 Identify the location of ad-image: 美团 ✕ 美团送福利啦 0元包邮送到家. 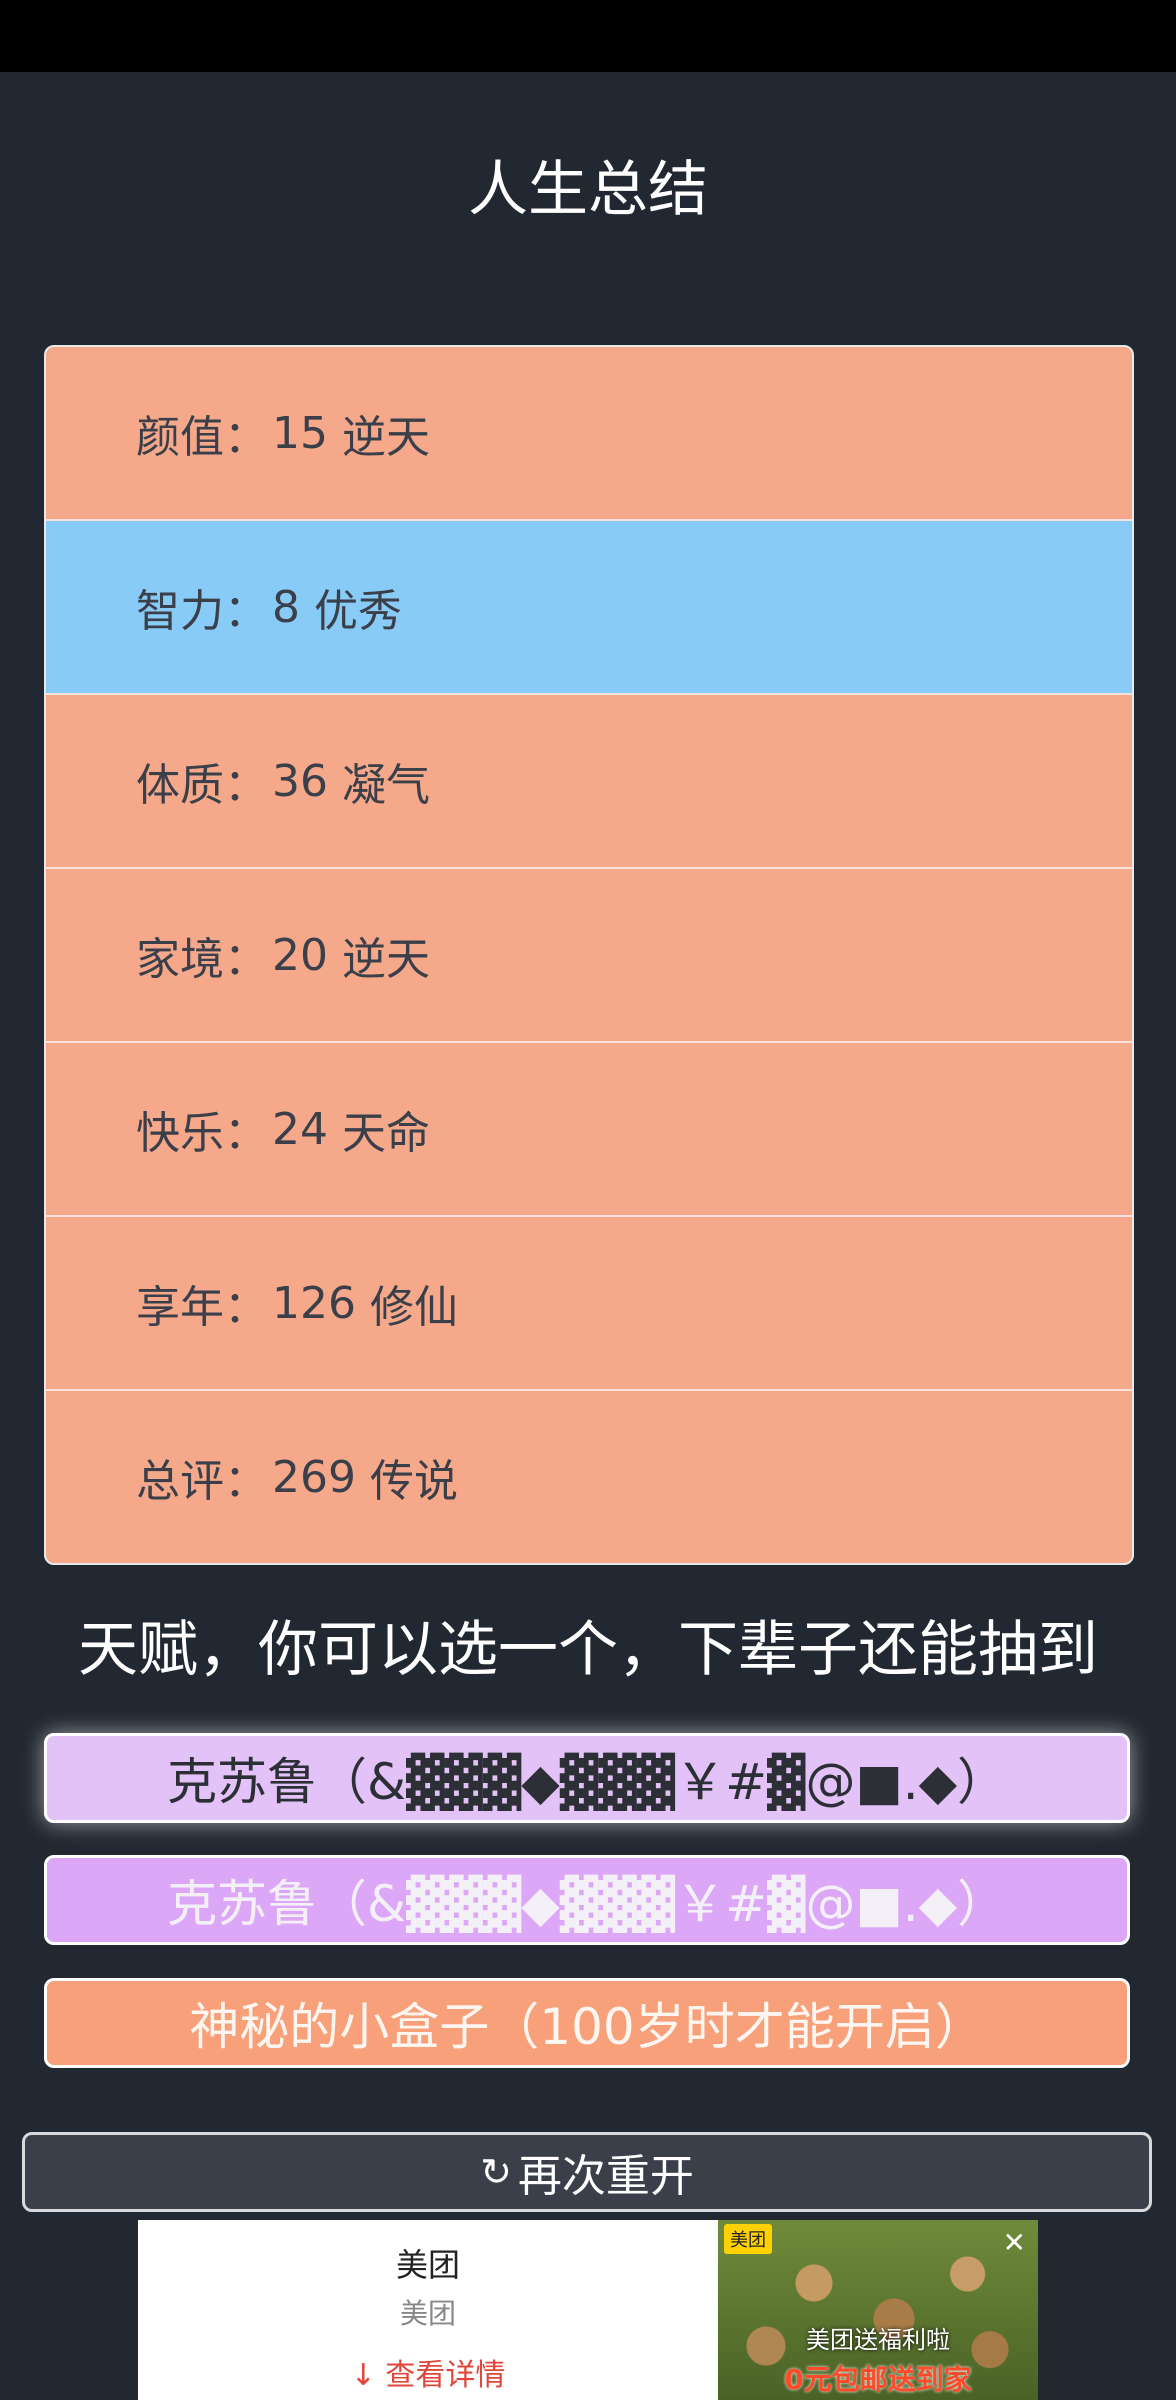
(878, 2310).